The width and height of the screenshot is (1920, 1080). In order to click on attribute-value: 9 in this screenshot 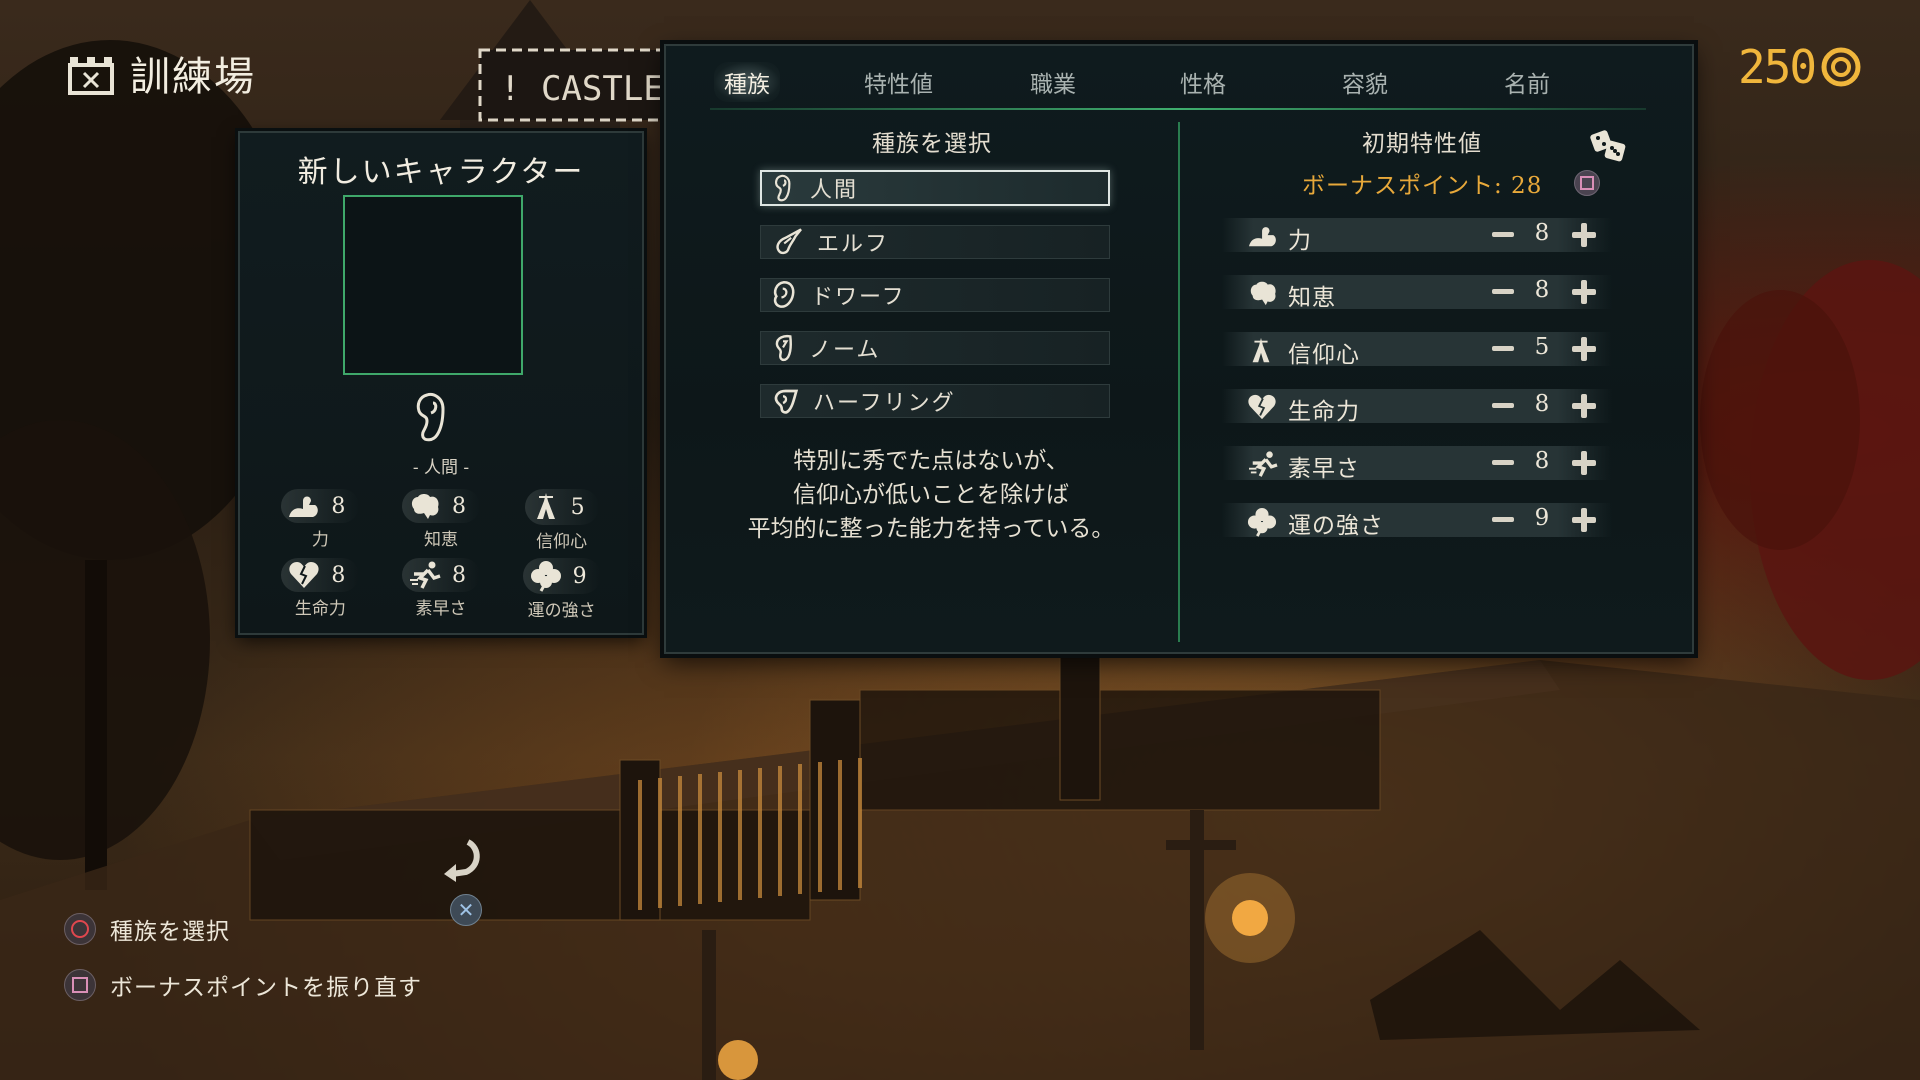, I will do `click(1542, 518)`.